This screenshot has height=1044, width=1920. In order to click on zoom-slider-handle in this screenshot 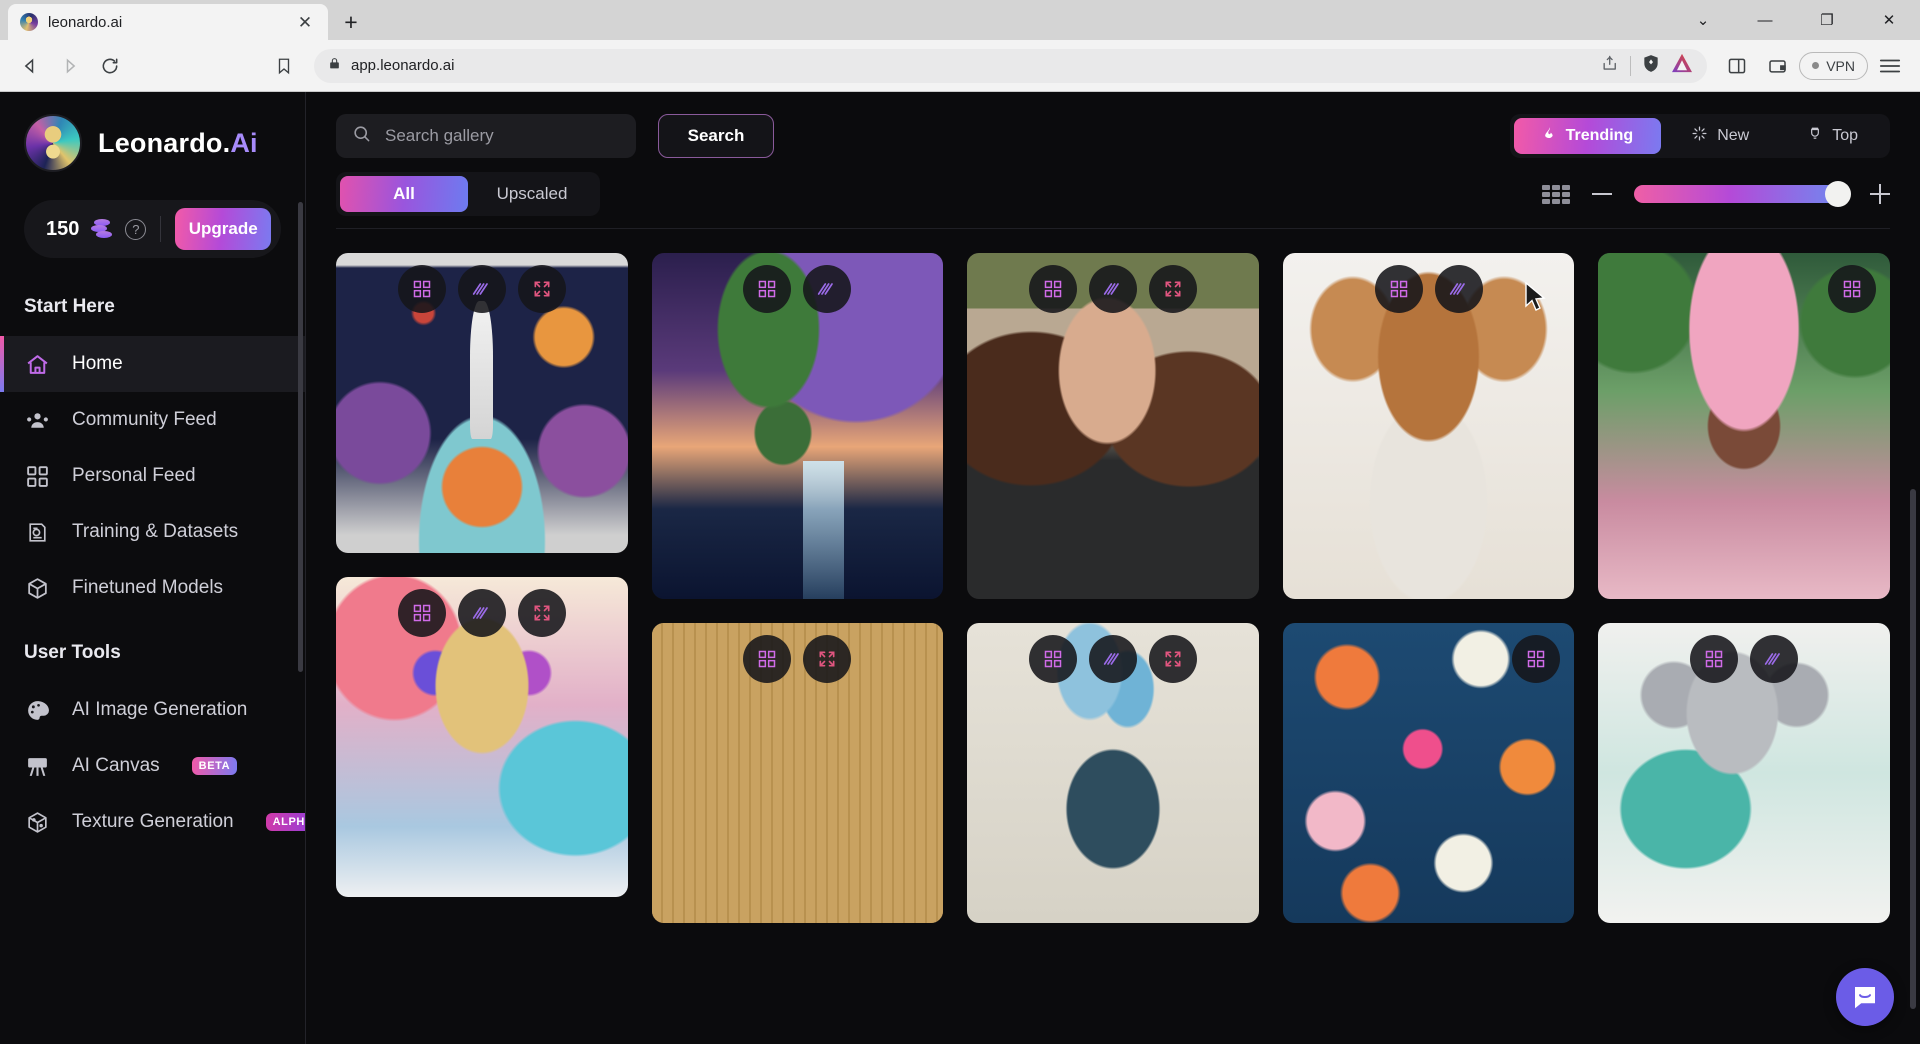, I will do `click(1838, 194)`.